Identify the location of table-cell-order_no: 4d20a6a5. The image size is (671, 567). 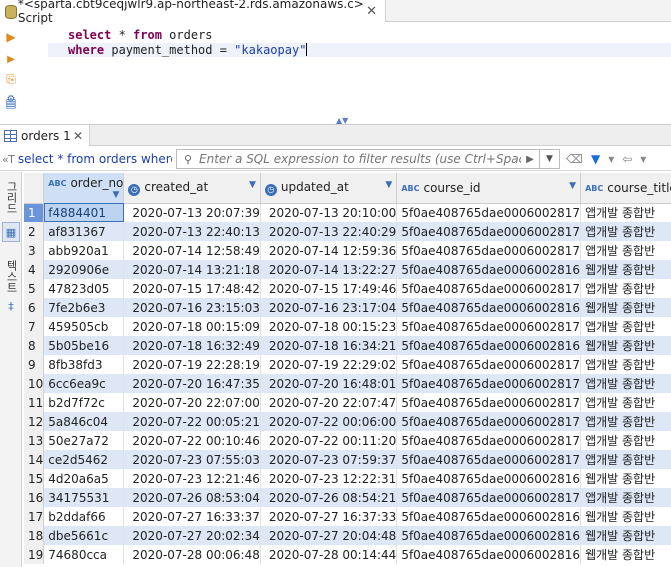
(84, 478).